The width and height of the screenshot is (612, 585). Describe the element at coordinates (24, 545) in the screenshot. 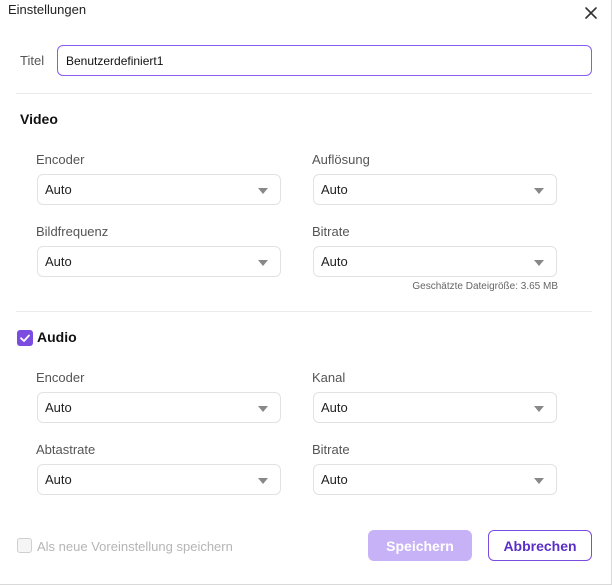

I see `save-preset-checkbox` at that location.